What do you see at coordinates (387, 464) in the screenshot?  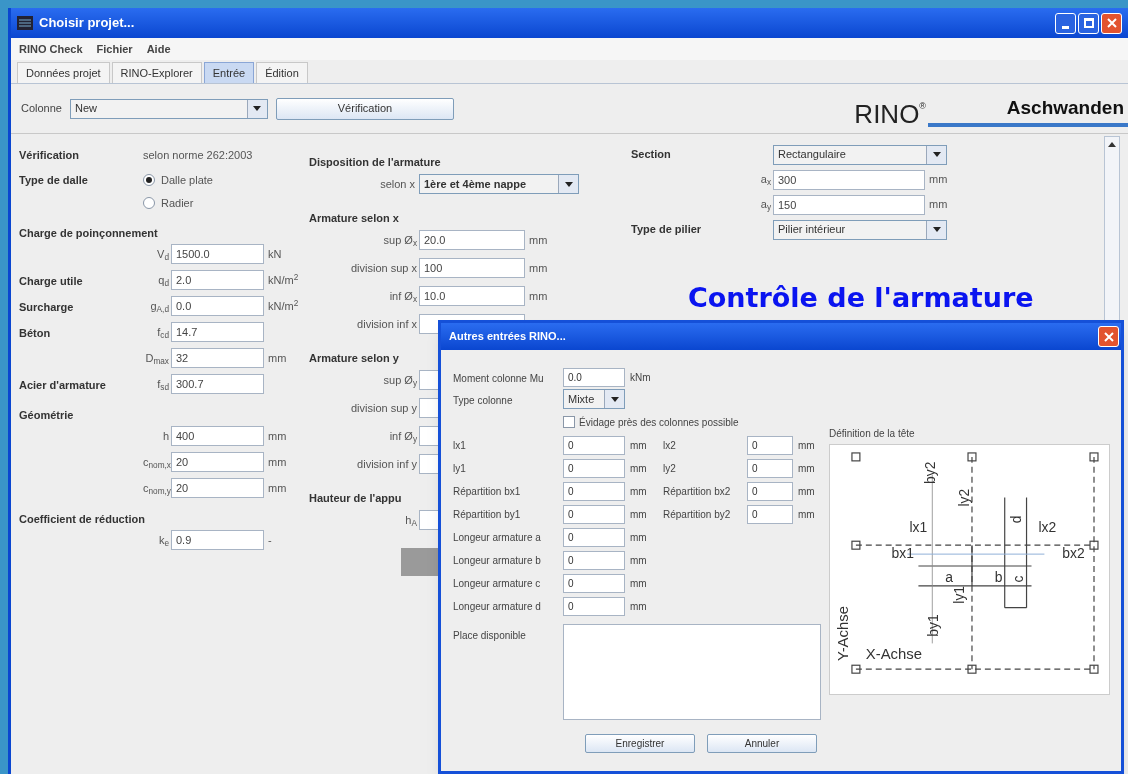 I see `field-symbol: division inf y` at bounding box center [387, 464].